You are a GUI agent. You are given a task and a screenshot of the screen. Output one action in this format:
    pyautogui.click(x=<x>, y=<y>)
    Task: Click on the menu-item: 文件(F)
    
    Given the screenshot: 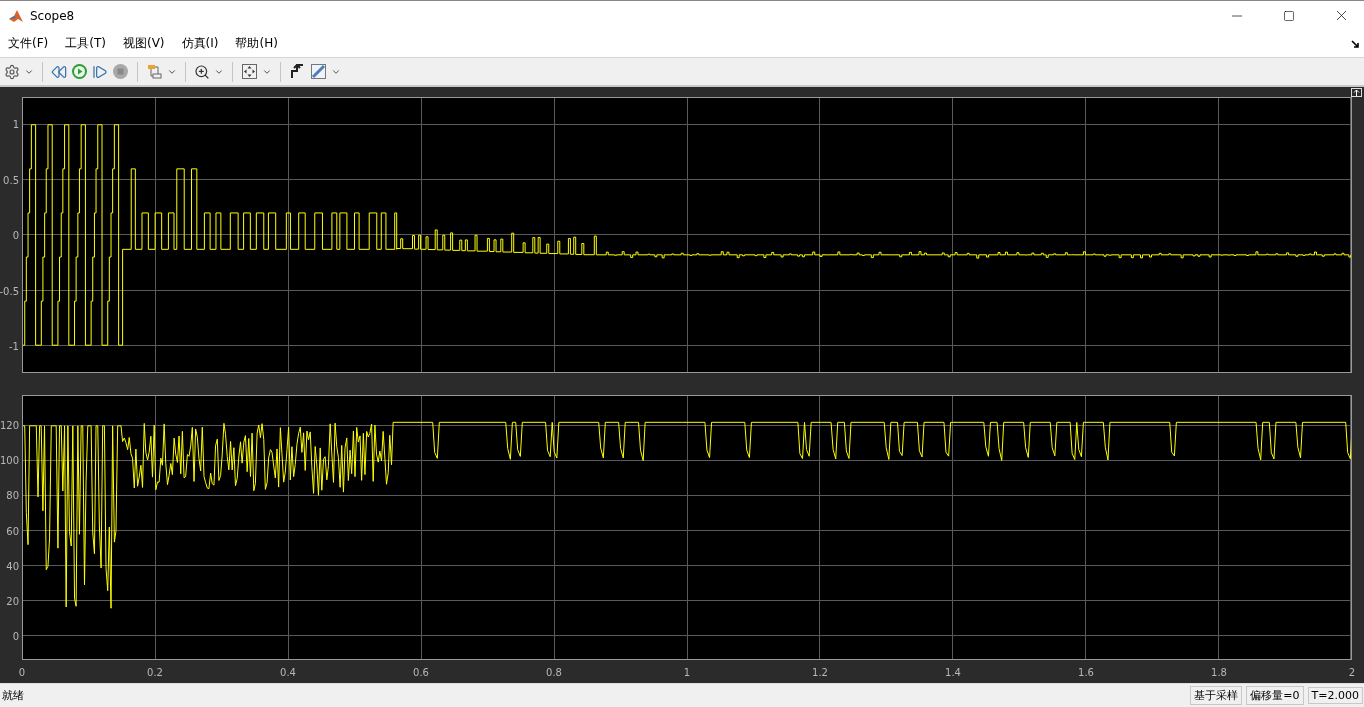 What is the action you would take?
    pyautogui.click(x=28, y=43)
    